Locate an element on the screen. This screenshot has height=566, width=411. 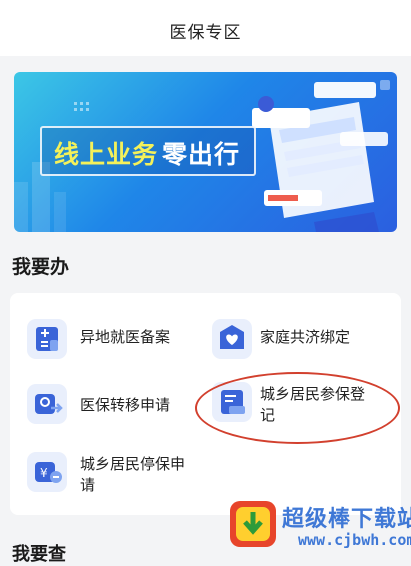
watermark-url: www.cjbwh.com is located at coordinates (354, 540).